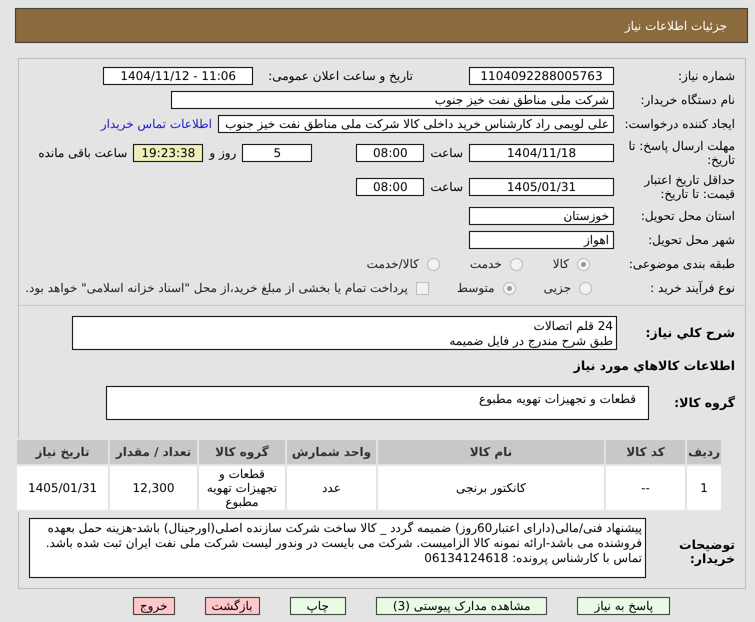 This screenshot has width=755, height=622. I want to click on section-title: اطلاعات کالاهاي مورد نیاز, so click(654, 365).